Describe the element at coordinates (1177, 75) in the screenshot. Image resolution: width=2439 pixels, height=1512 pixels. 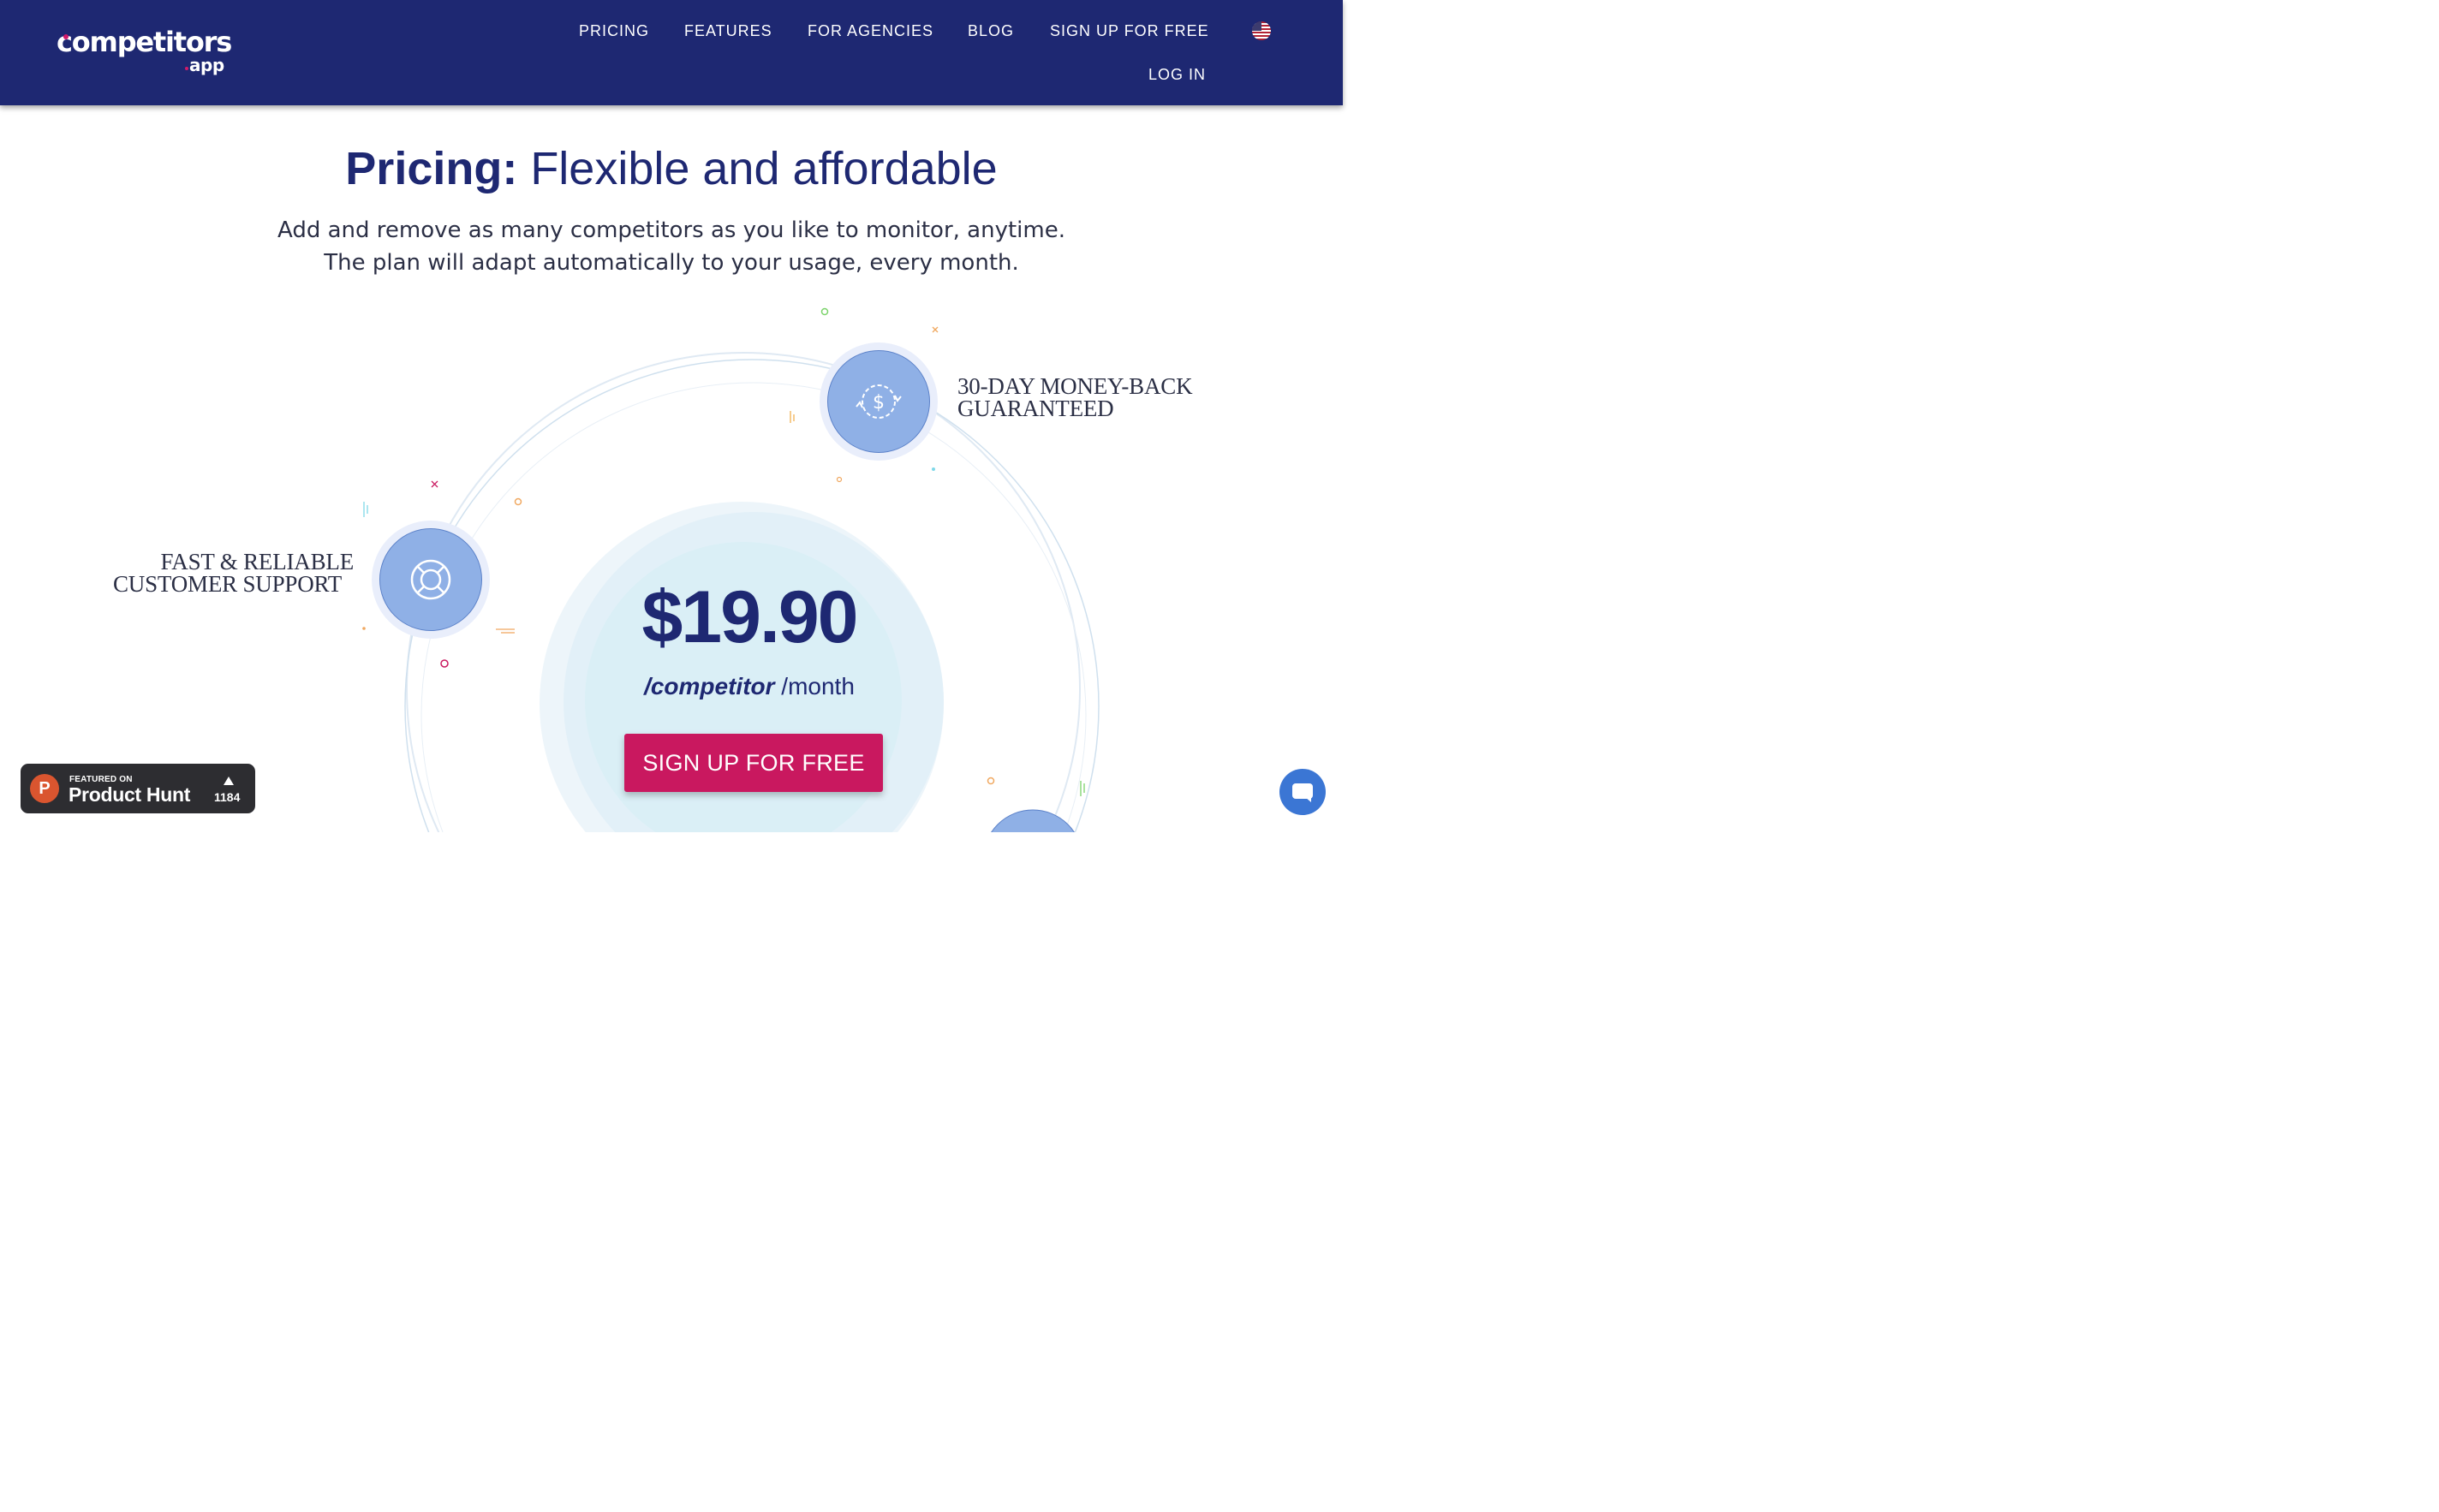
I see `nav-log-in: LOG IN` at that location.